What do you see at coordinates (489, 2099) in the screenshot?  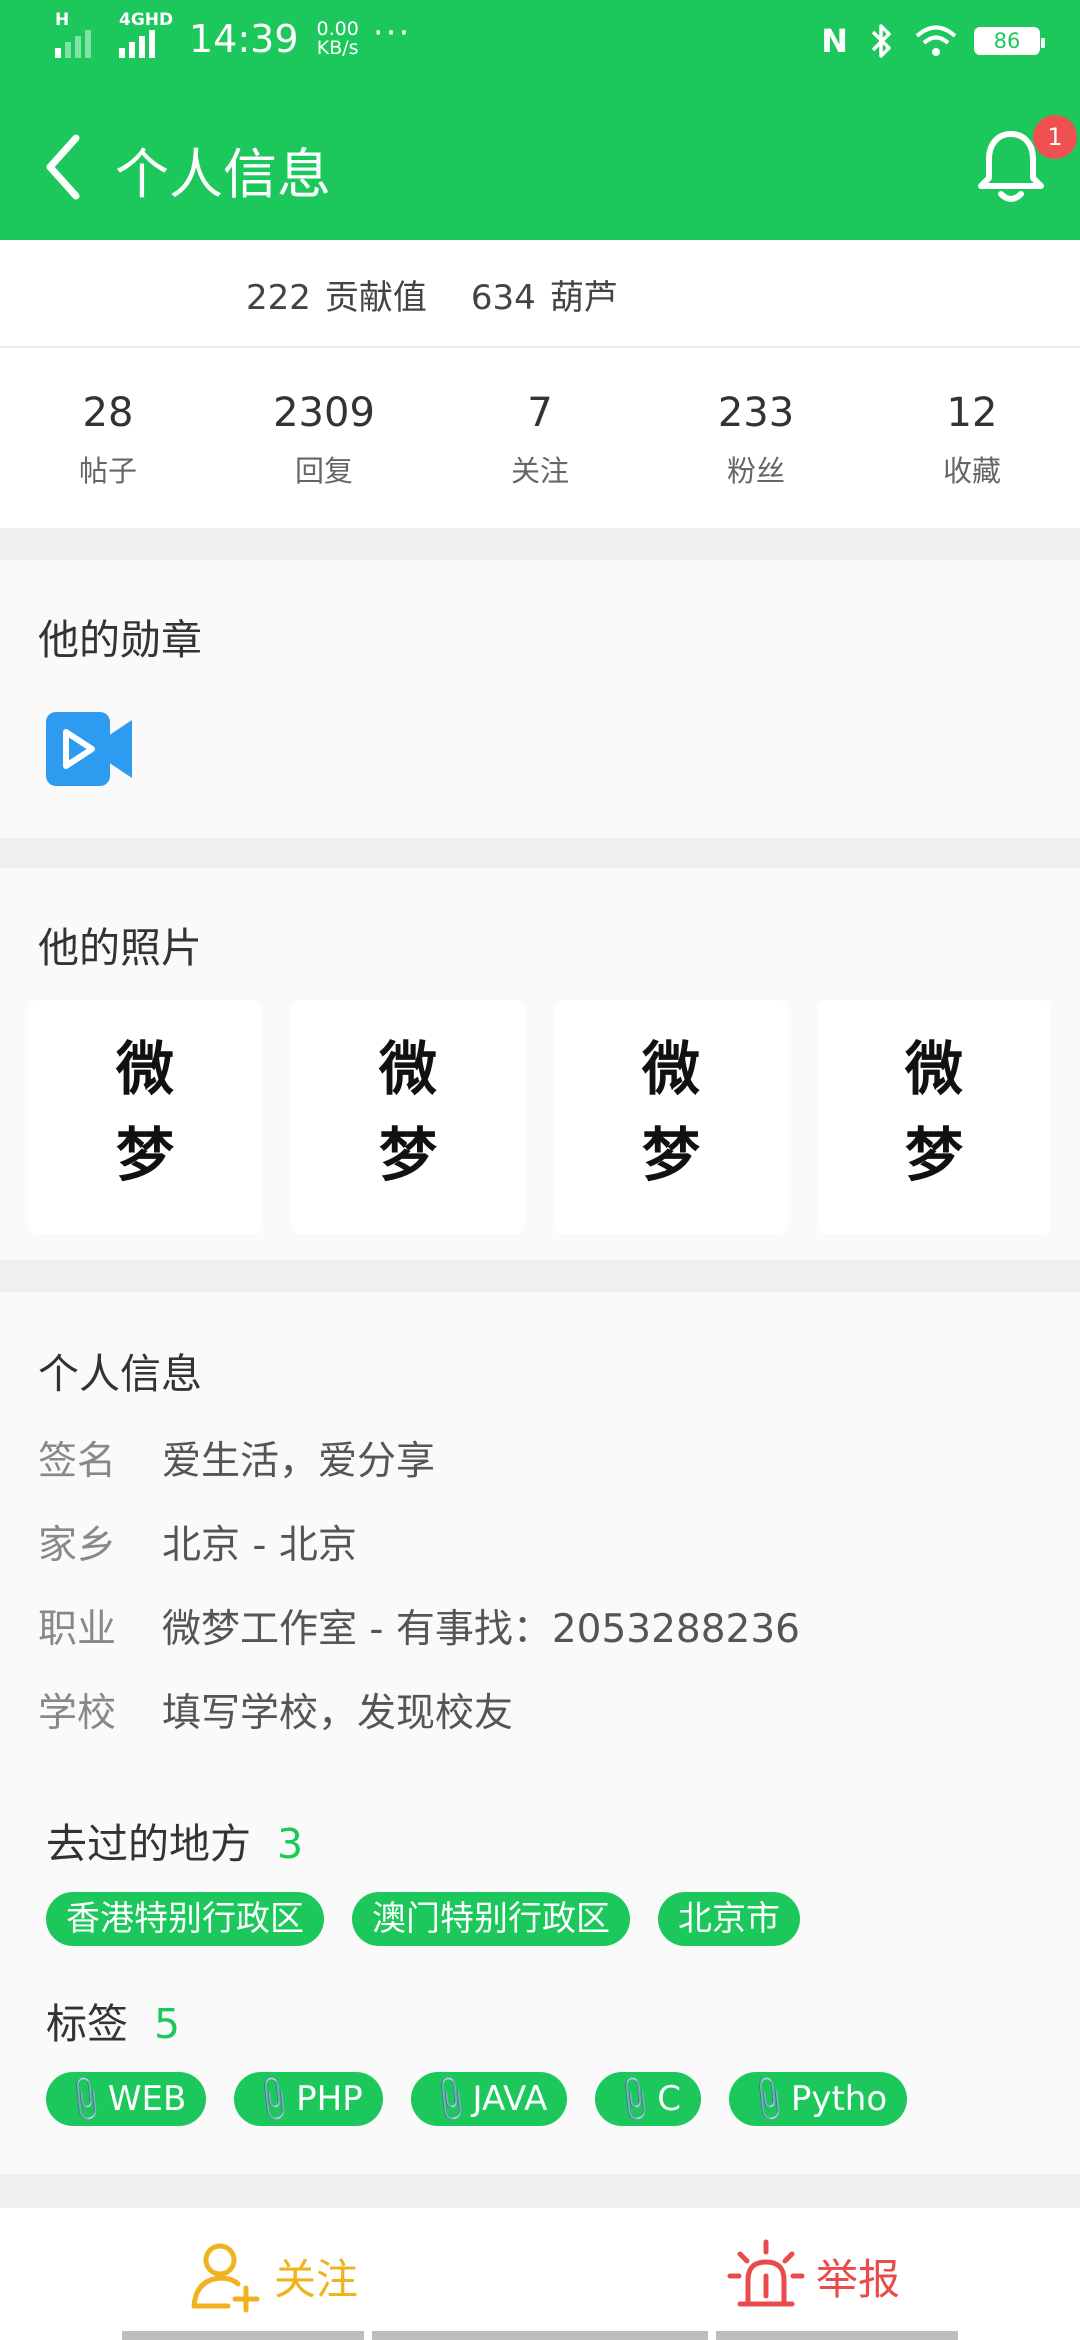 I see `tag-chip: 📎JAVA` at bounding box center [489, 2099].